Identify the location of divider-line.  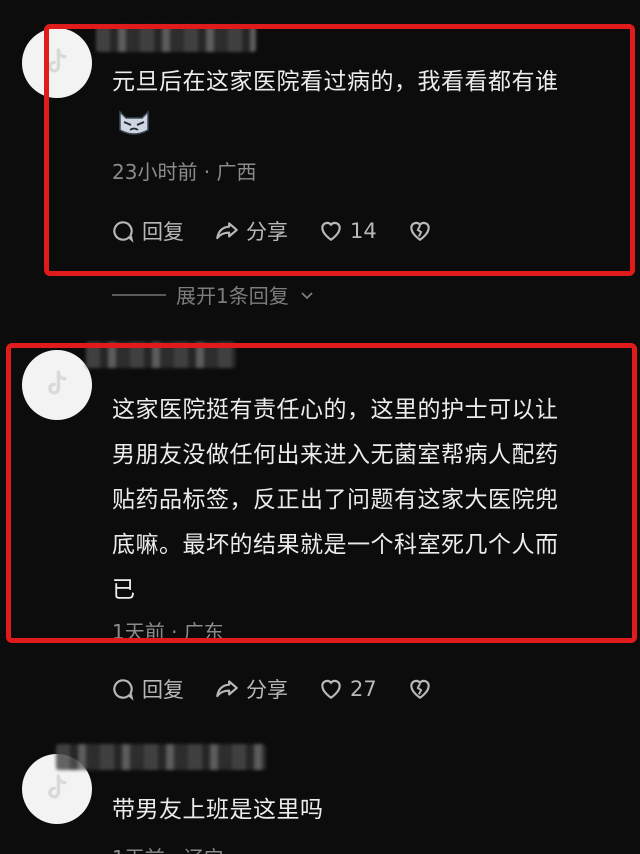
(139, 294).